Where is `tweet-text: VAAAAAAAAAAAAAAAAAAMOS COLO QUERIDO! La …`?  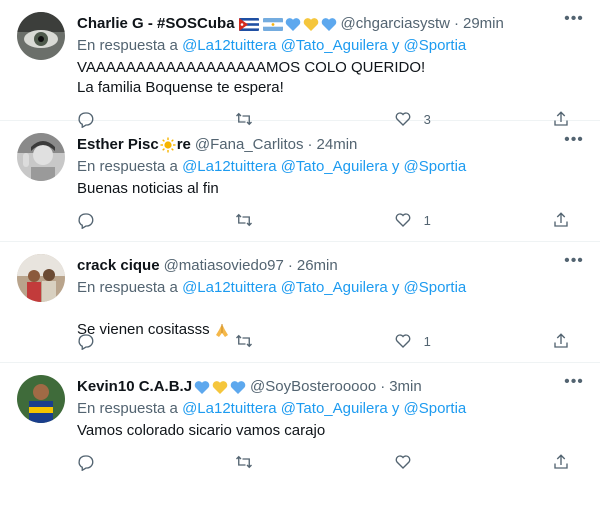
tweet-text: VAAAAAAAAAAAAAAAAAAMOS COLO QUERIDO! La … is located at coordinates (251, 77).